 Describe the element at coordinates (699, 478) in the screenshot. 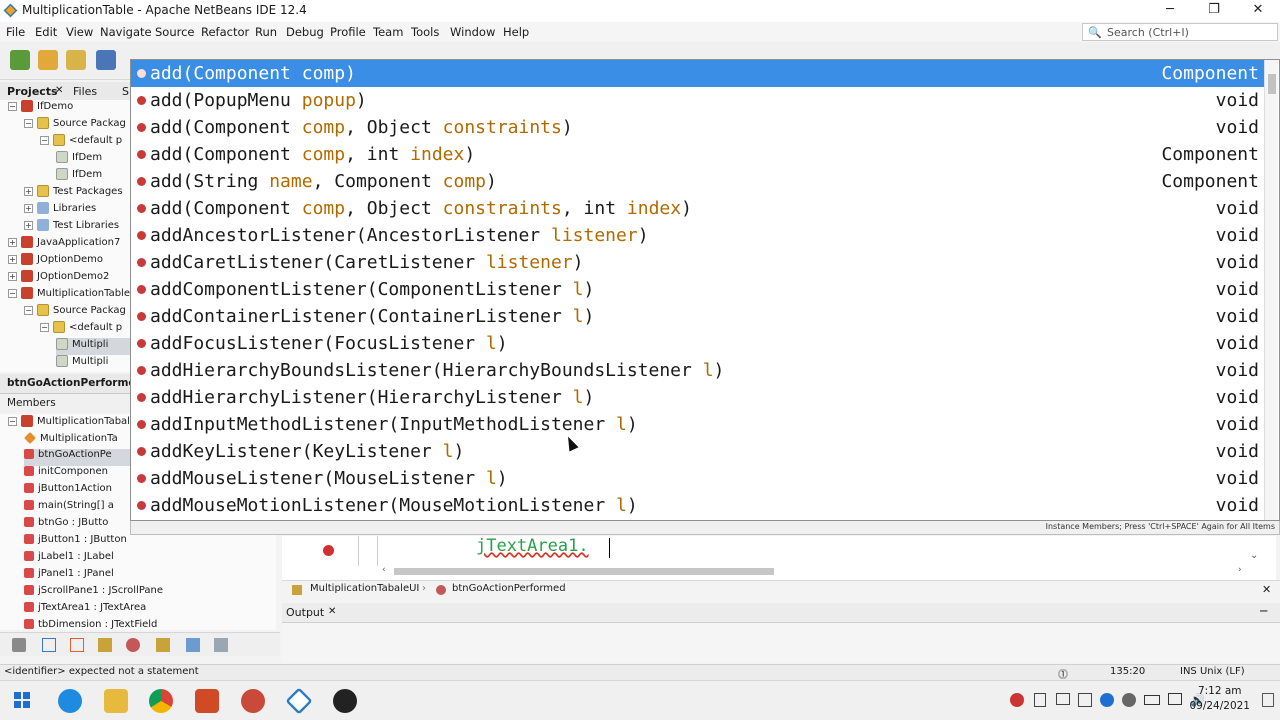

I see `completion-item: addMouseListener(MouseListener l) void` at that location.